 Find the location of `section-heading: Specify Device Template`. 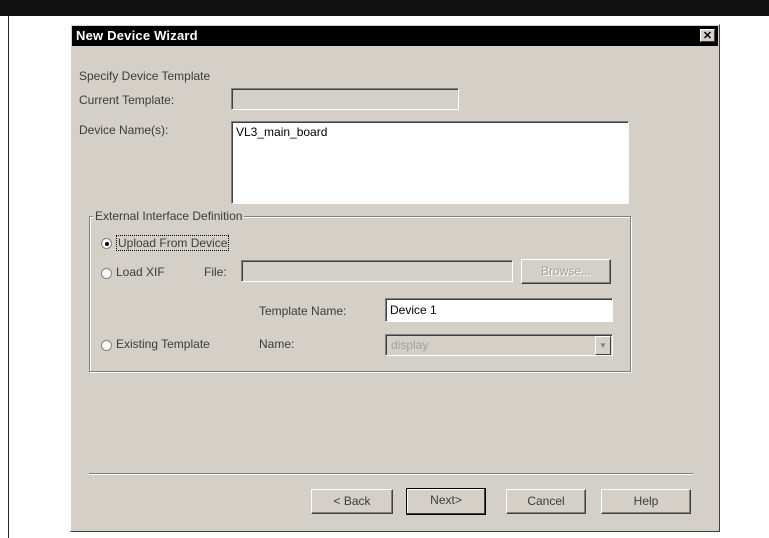

section-heading: Specify Device Template is located at coordinates (145, 76).